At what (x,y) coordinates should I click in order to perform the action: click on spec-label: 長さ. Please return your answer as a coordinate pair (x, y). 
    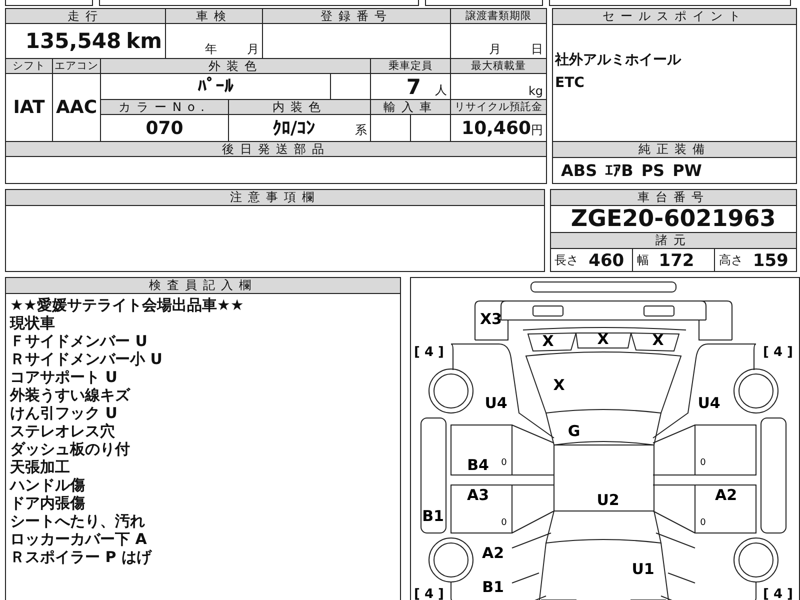
    Looking at the image, I should click on (566, 260).